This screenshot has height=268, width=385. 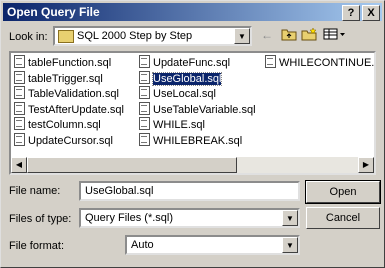 I want to click on list-item: WHILE.sql, so click(x=197, y=125).